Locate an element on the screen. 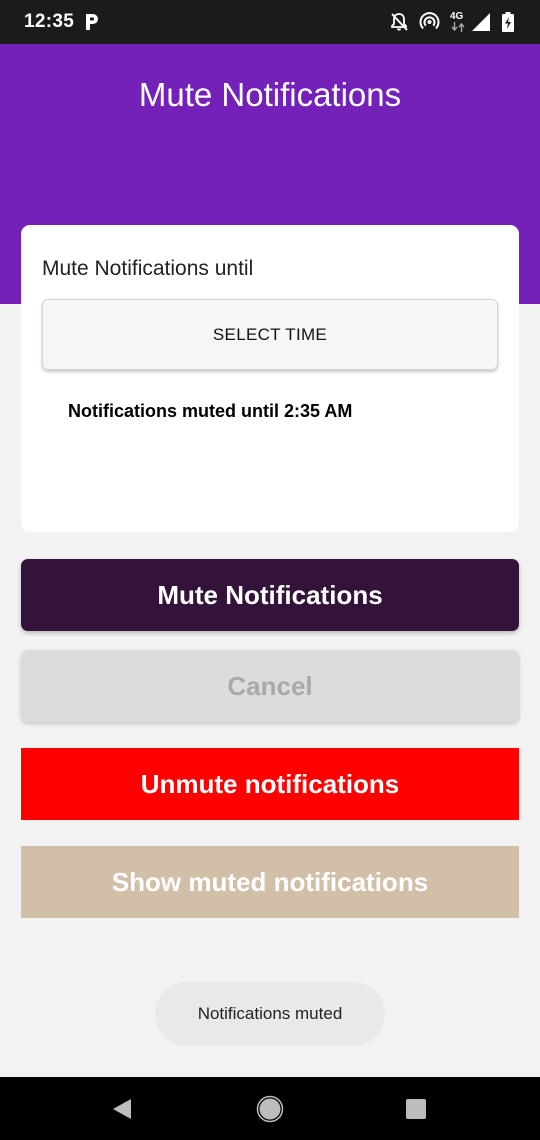  hotspot-icon is located at coordinates (429, 21).